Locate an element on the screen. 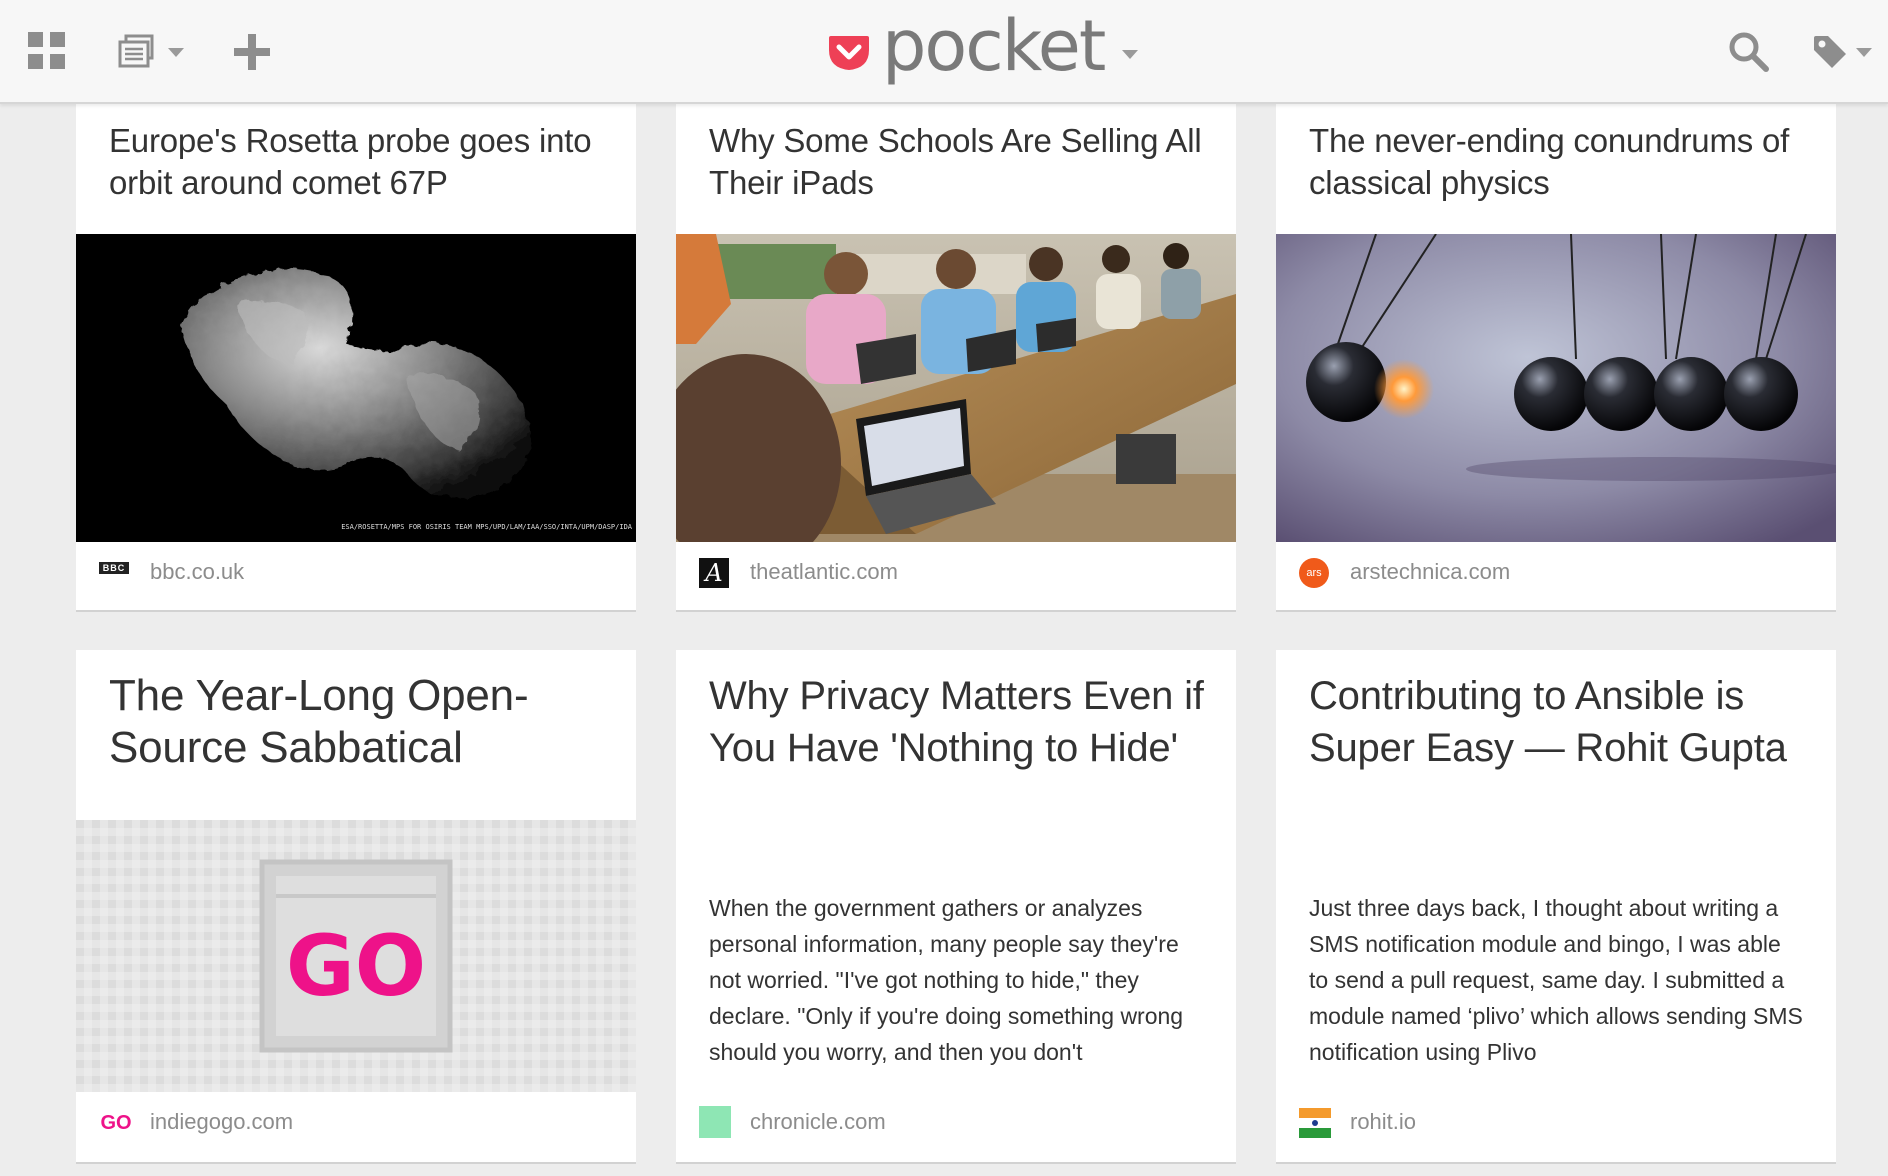 The width and height of the screenshot is (1888, 1176). newtons-cradle-image is located at coordinates (1556, 388).